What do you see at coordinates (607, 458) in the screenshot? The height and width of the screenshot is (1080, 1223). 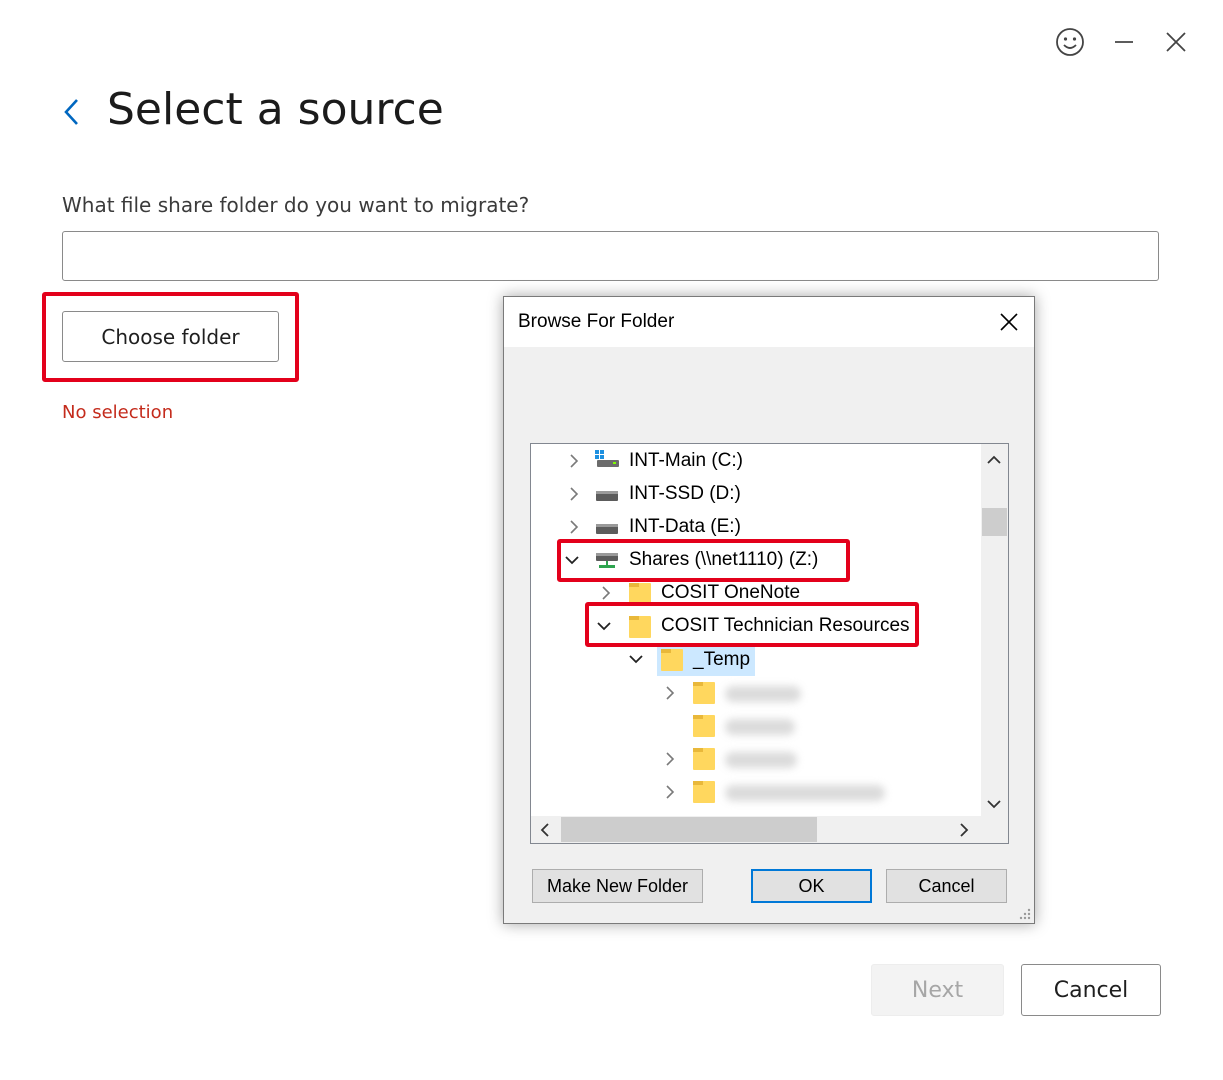 I see `system-drive-icon` at bounding box center [607, 458].